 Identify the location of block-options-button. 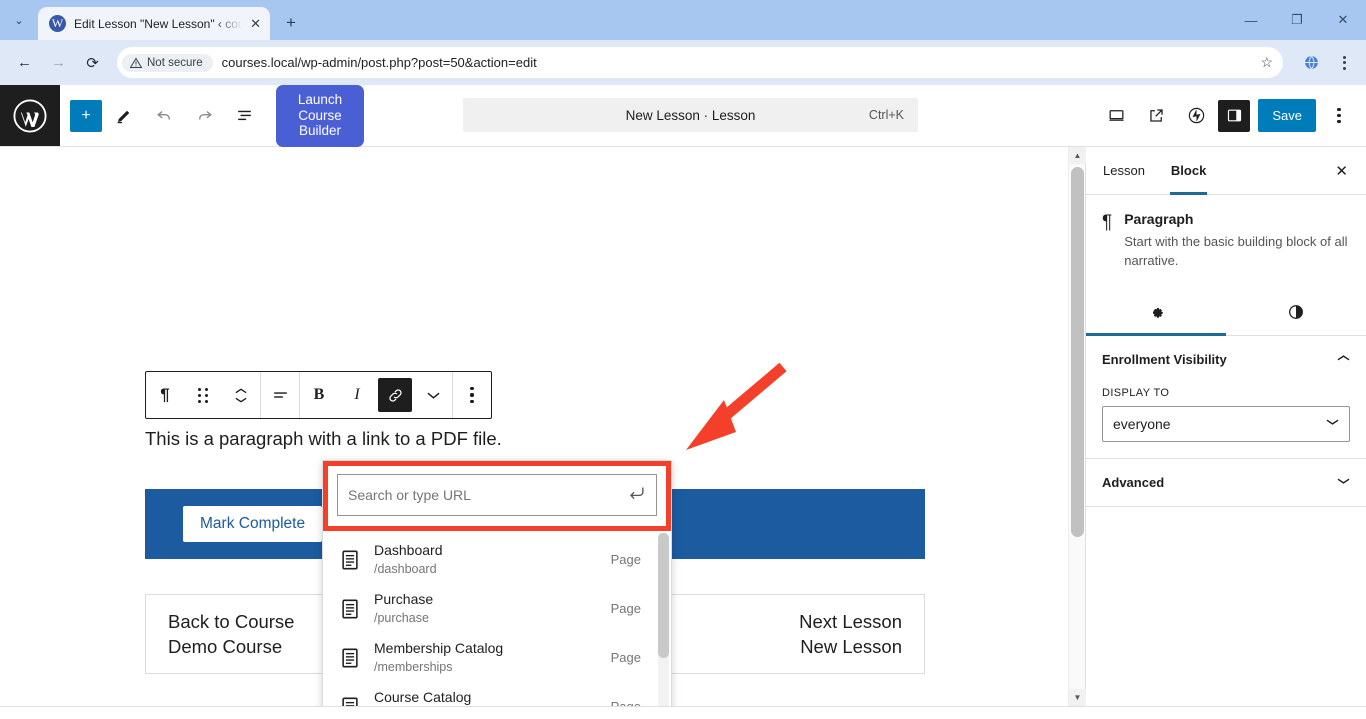
(472, 395).